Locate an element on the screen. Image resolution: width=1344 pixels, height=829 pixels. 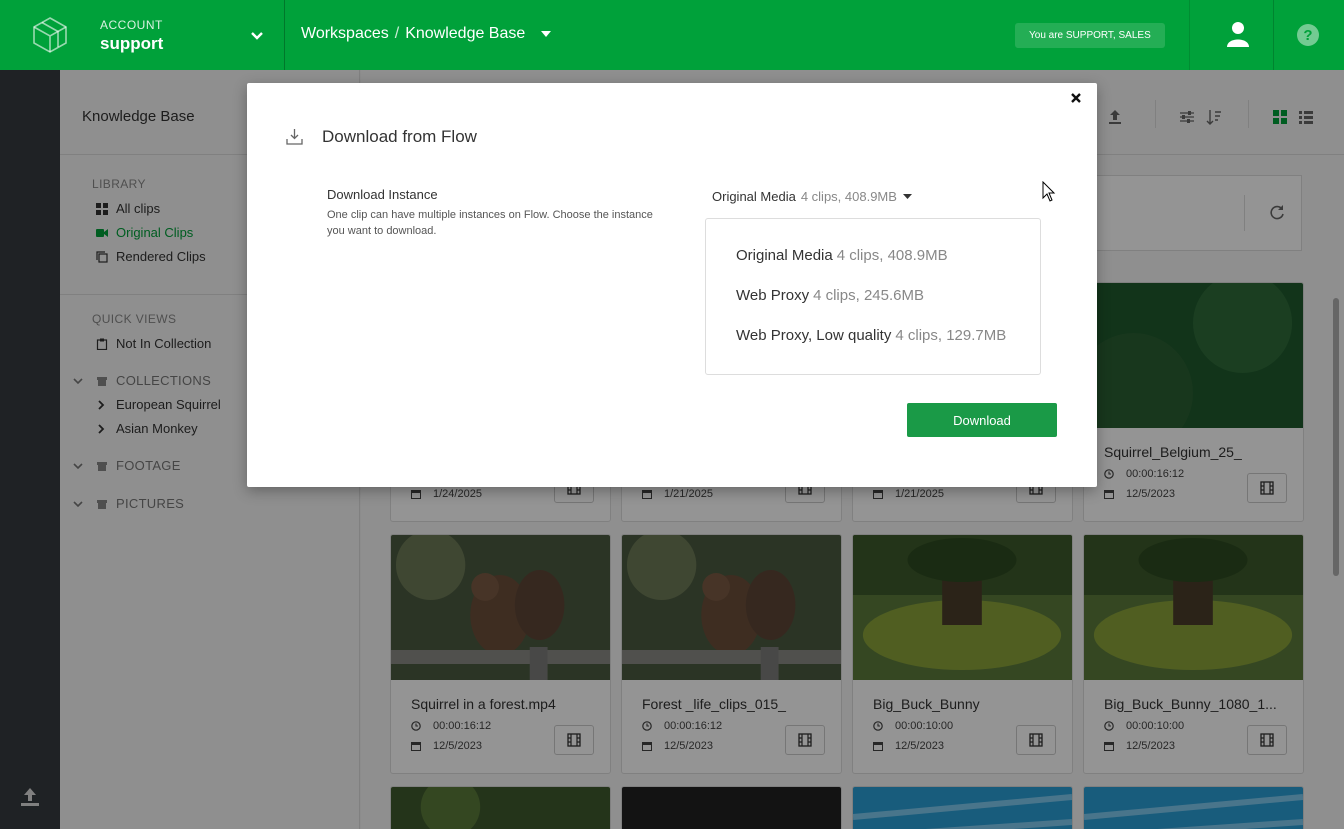
logo-icon is located at coordinates (50, 35).